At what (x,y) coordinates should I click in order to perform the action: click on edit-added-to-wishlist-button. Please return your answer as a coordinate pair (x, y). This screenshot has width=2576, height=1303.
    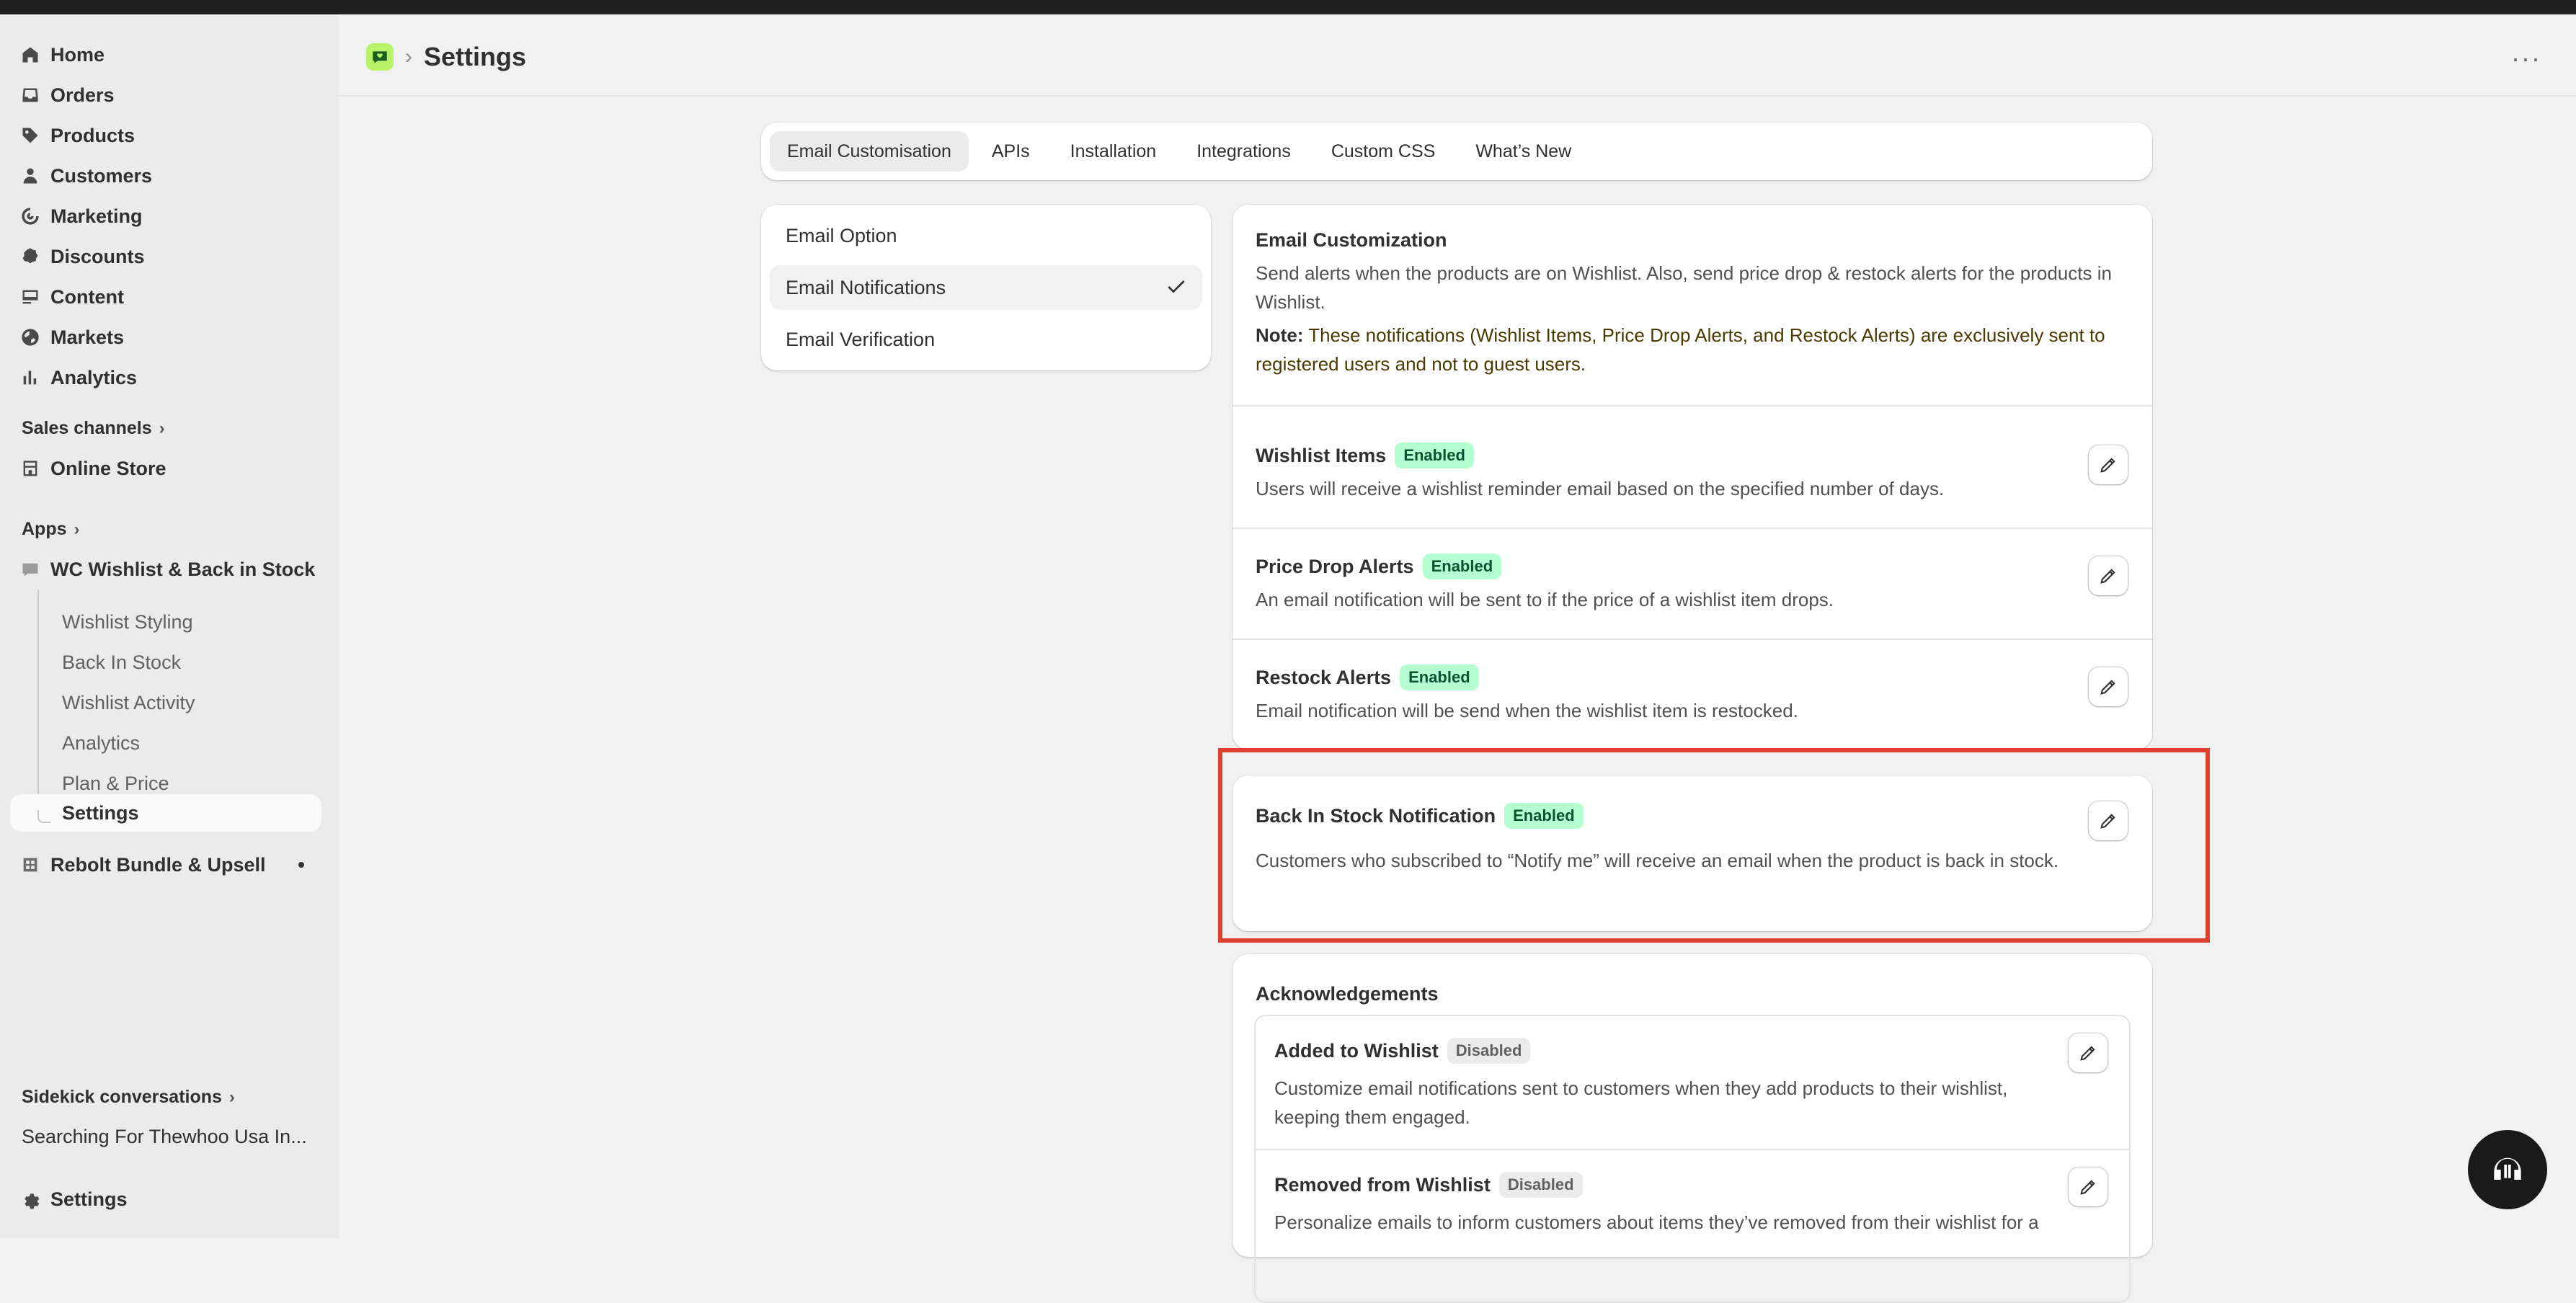
    Looking at the image, I should click on (2088, 1052).